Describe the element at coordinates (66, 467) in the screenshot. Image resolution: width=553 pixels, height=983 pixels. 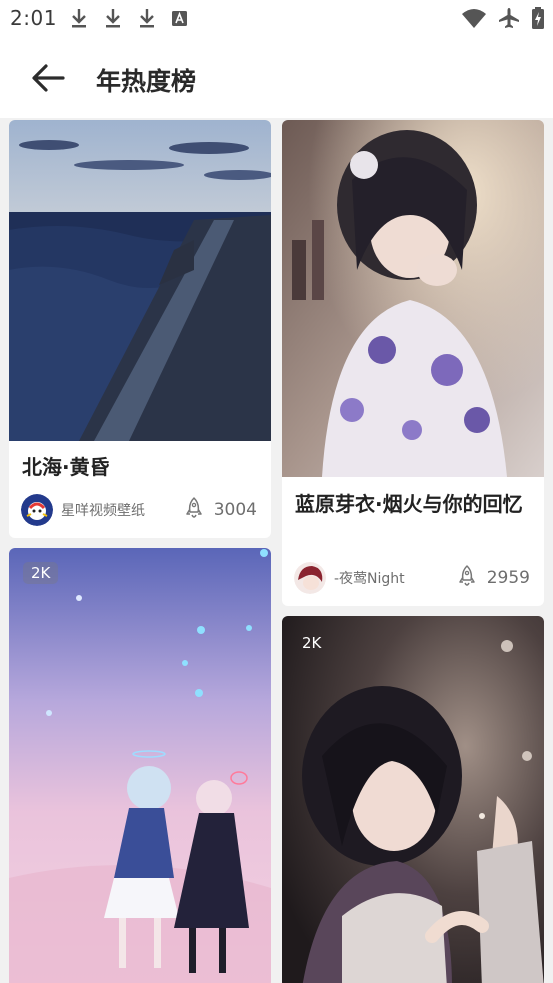
I see `card-title: 北海·黄昏` at that location.